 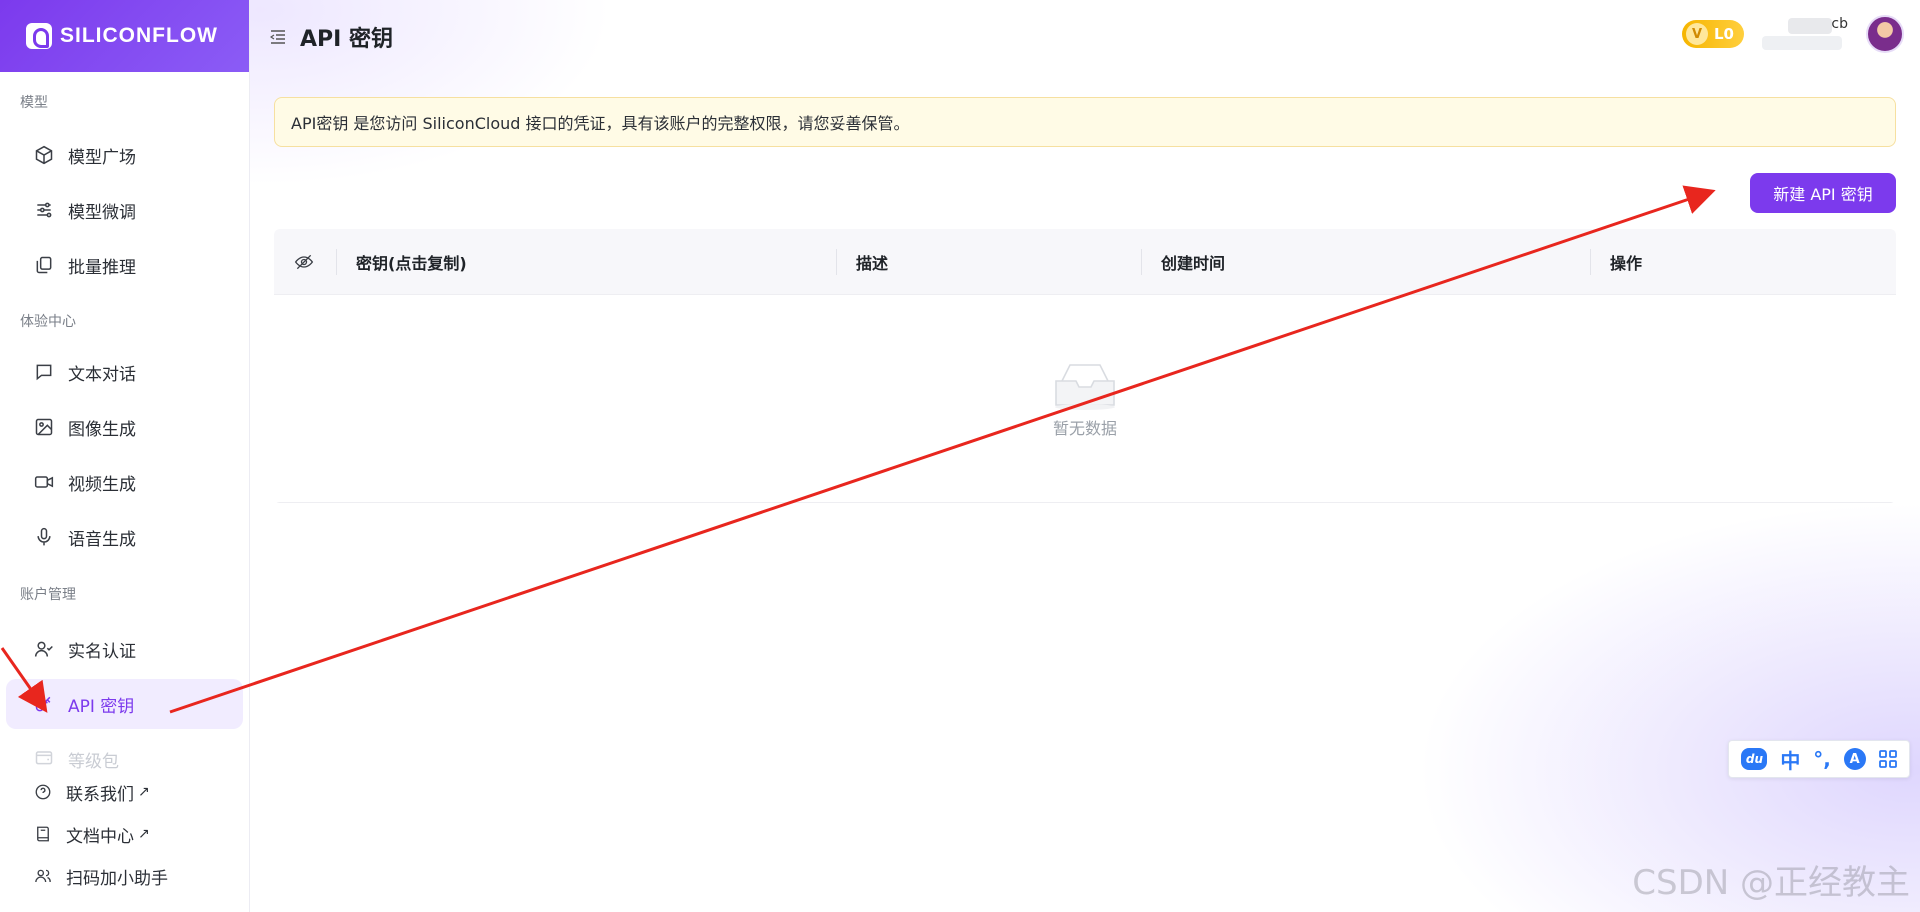 I want to click on ime-skin-icon: A, so click(x=1854, y=759).